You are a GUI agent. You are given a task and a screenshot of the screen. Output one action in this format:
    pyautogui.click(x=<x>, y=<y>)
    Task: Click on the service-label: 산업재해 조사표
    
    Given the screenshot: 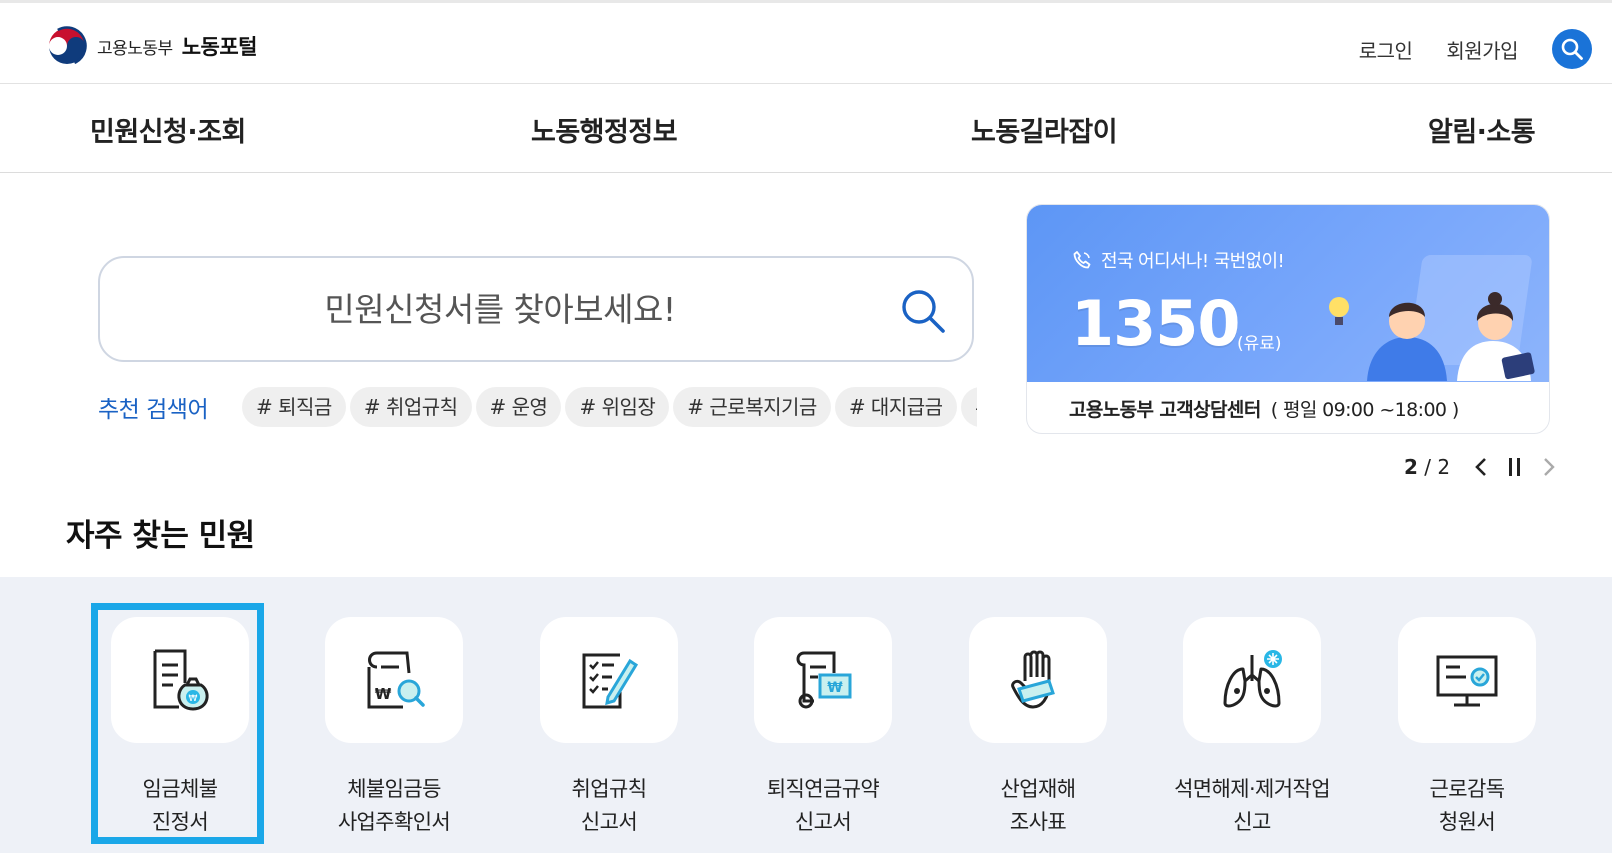 What is the action you would take?
    pyautogui.click(x=1038, y=805)
    